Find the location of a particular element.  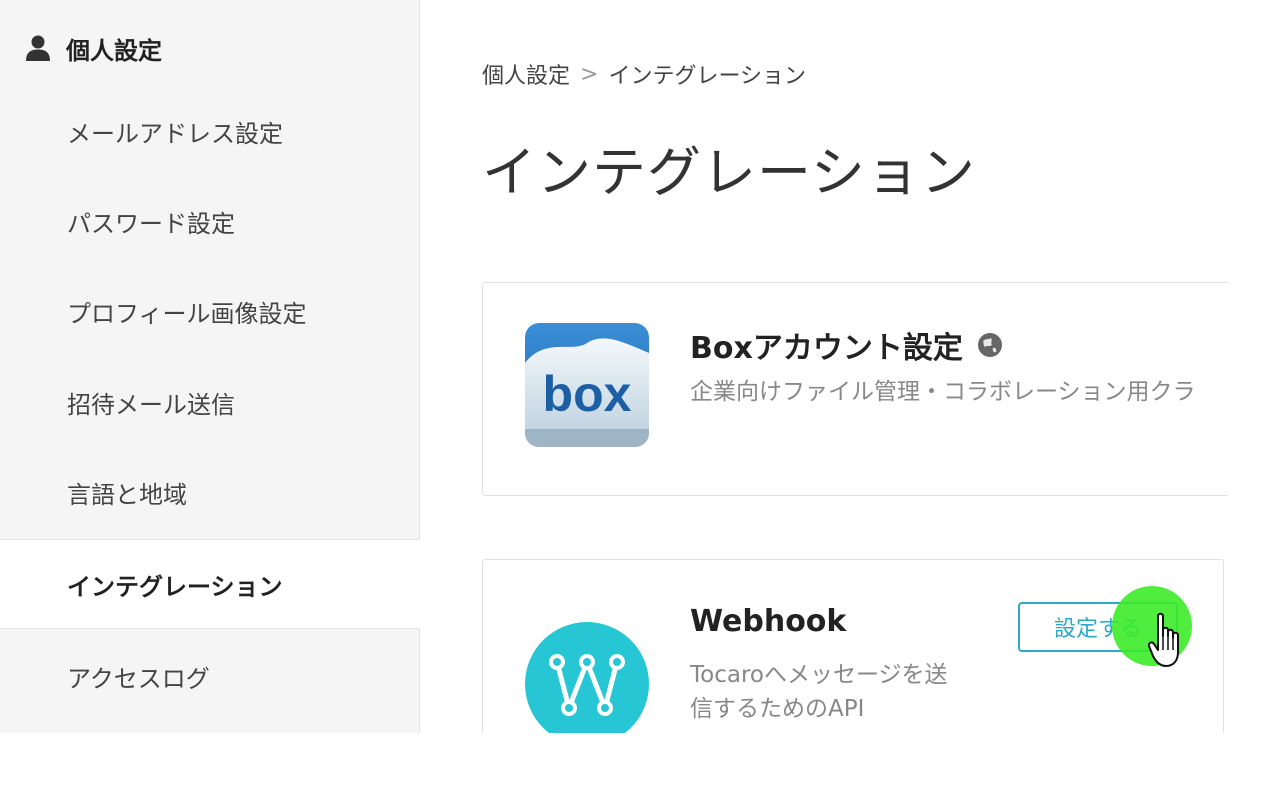

hand-cursor-icon is located at coordinates (1163, 639).